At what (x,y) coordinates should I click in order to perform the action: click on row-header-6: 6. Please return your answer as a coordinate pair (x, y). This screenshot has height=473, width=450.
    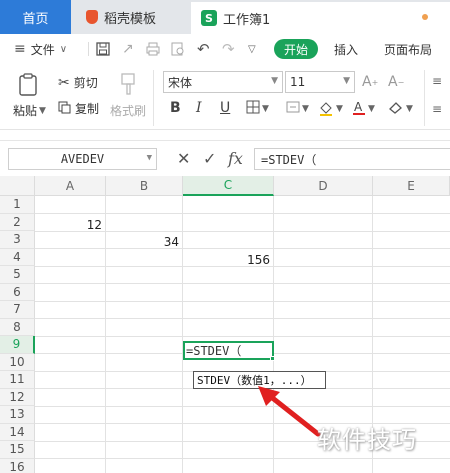
    Looking at the image, I should click on (17, 292).